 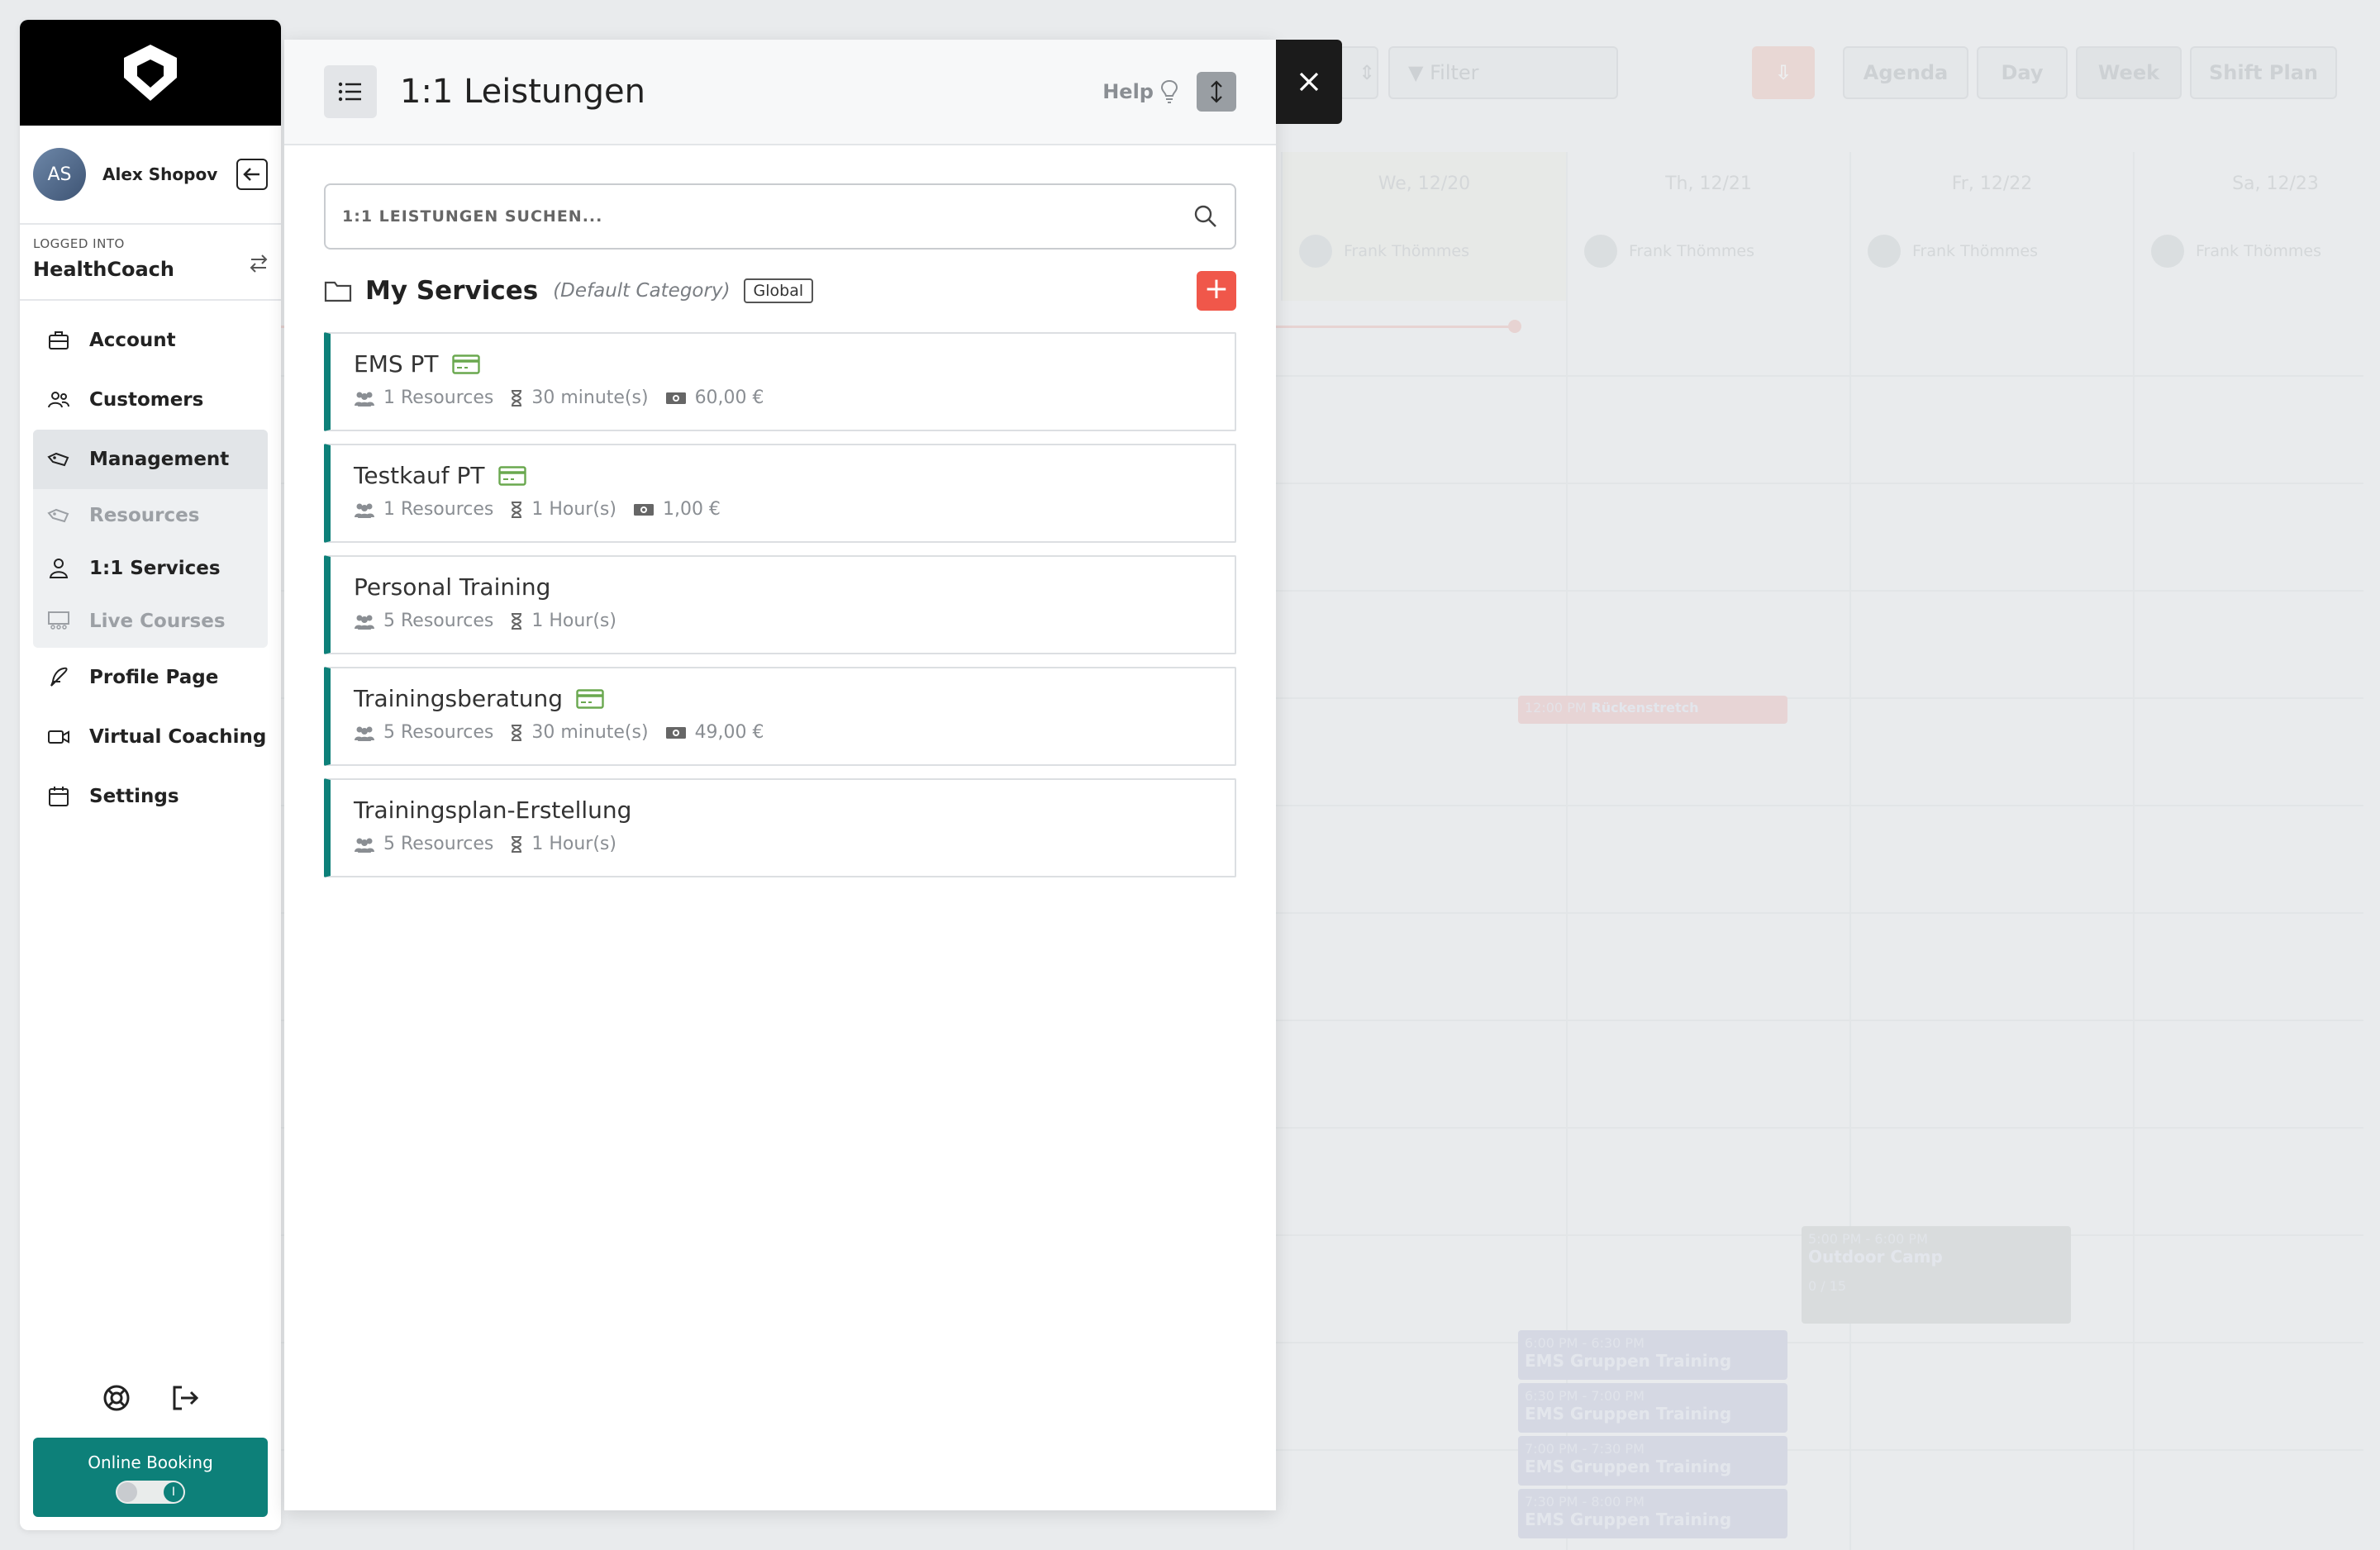 What do you see at coordinates (150, 340) in the screenshot?
I see `sidebar-item-account: Account` at bounding box center [150, 340].